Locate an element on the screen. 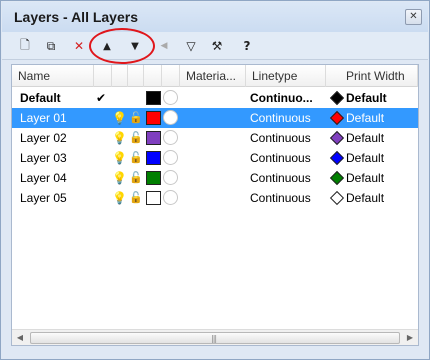  close-button: ✕ is located at coordinates (413, 17).